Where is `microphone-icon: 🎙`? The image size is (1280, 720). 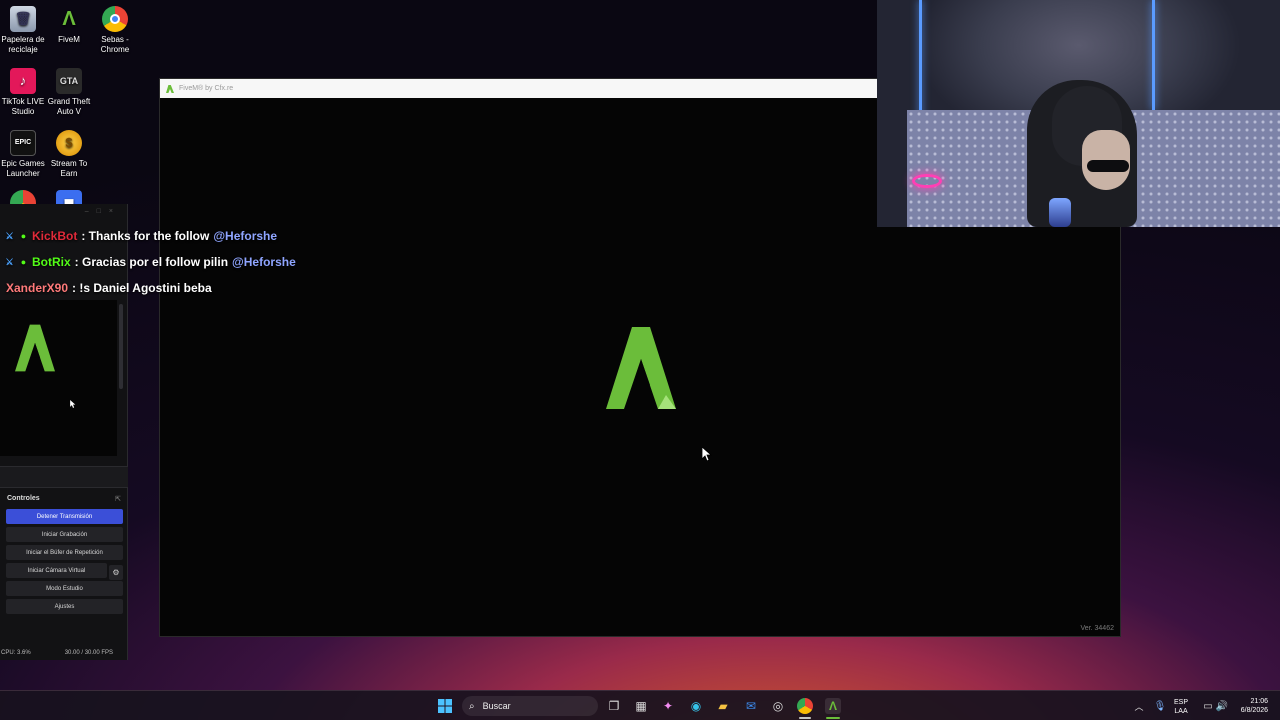 microphone-icon: 🎙 is located at coordinates (1160, 706).